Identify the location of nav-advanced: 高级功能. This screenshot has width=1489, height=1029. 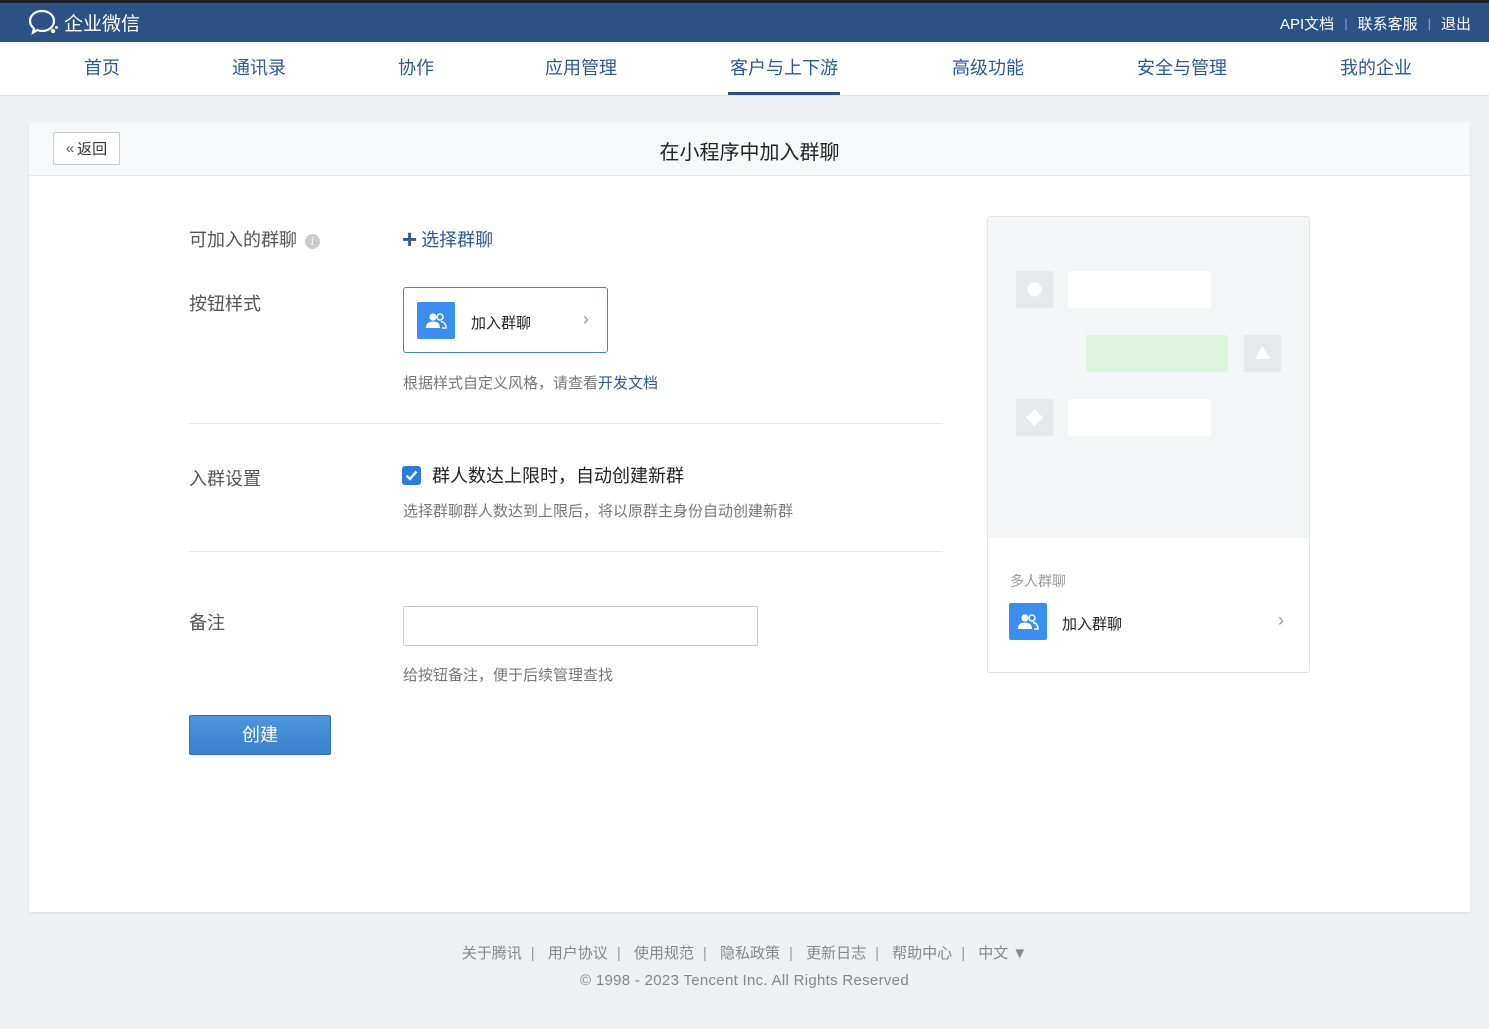
(988, 68).